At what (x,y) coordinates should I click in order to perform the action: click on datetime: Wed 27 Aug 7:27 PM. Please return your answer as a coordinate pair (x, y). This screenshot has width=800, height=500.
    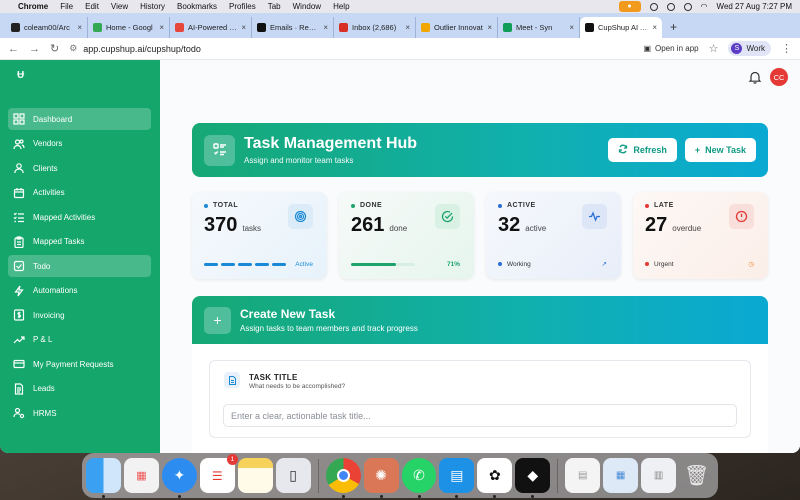
    Looking at the image, I should click on (754, 6).